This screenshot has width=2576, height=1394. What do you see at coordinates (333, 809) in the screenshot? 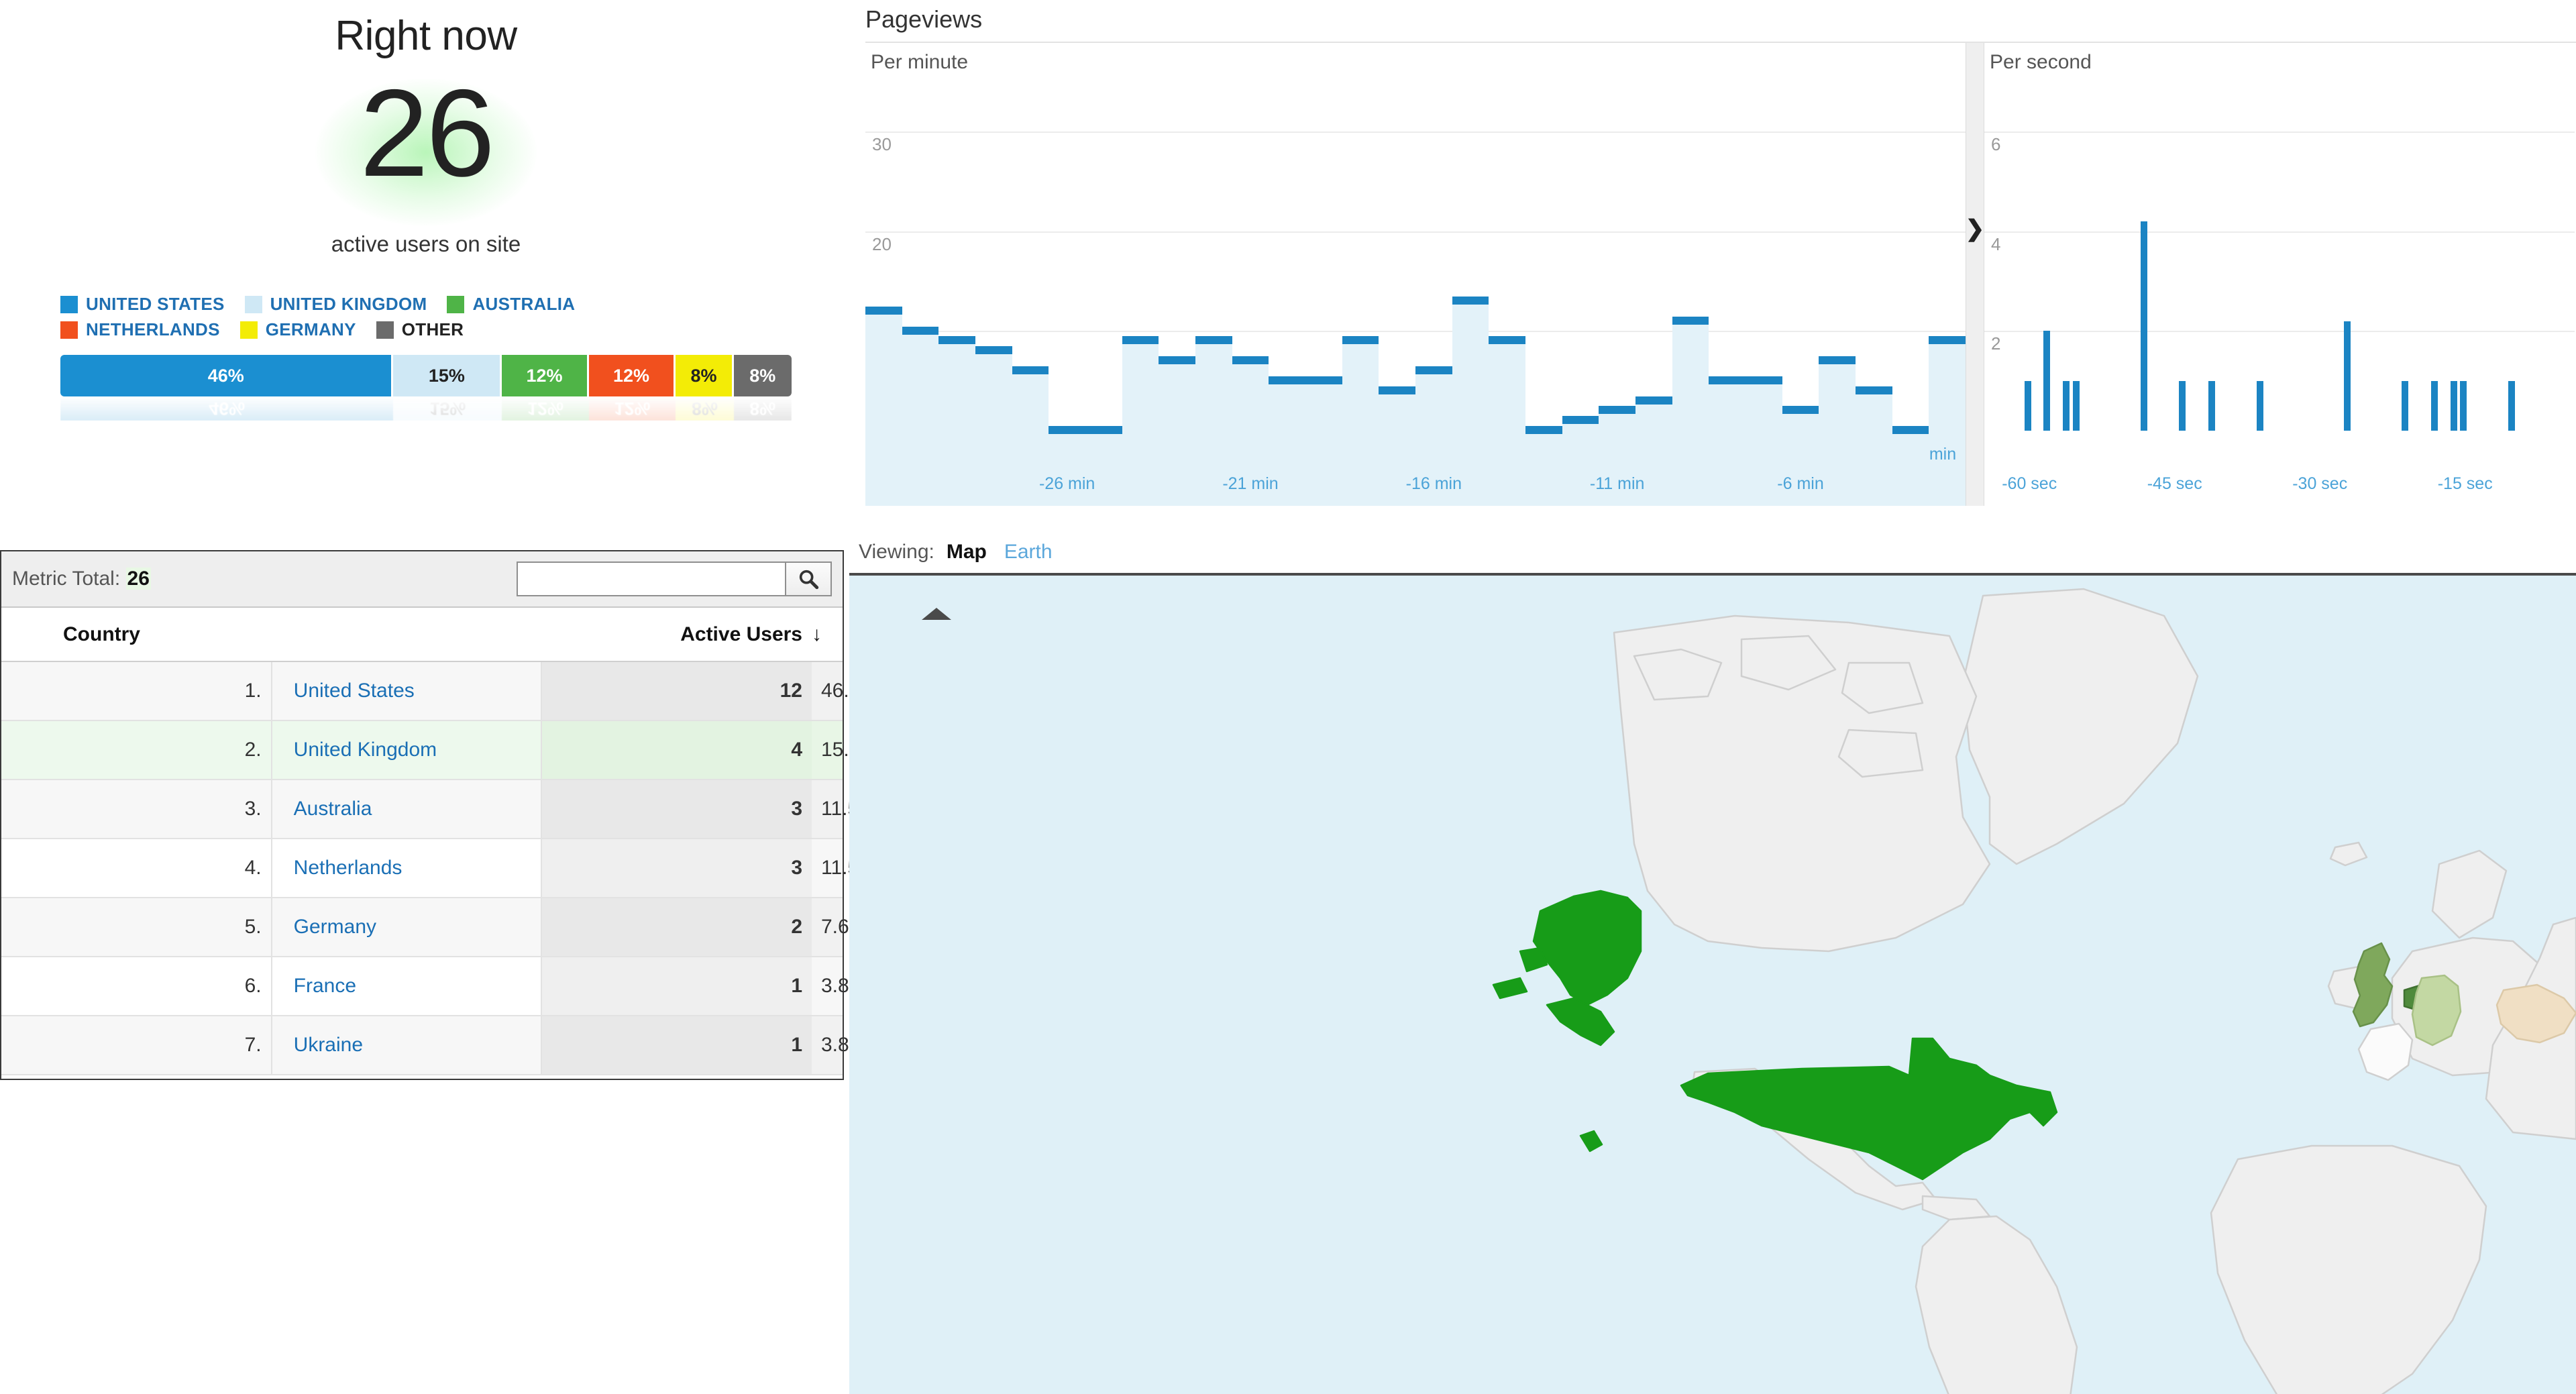
I see `country-link: Australia` at bounding box center [333, 809].